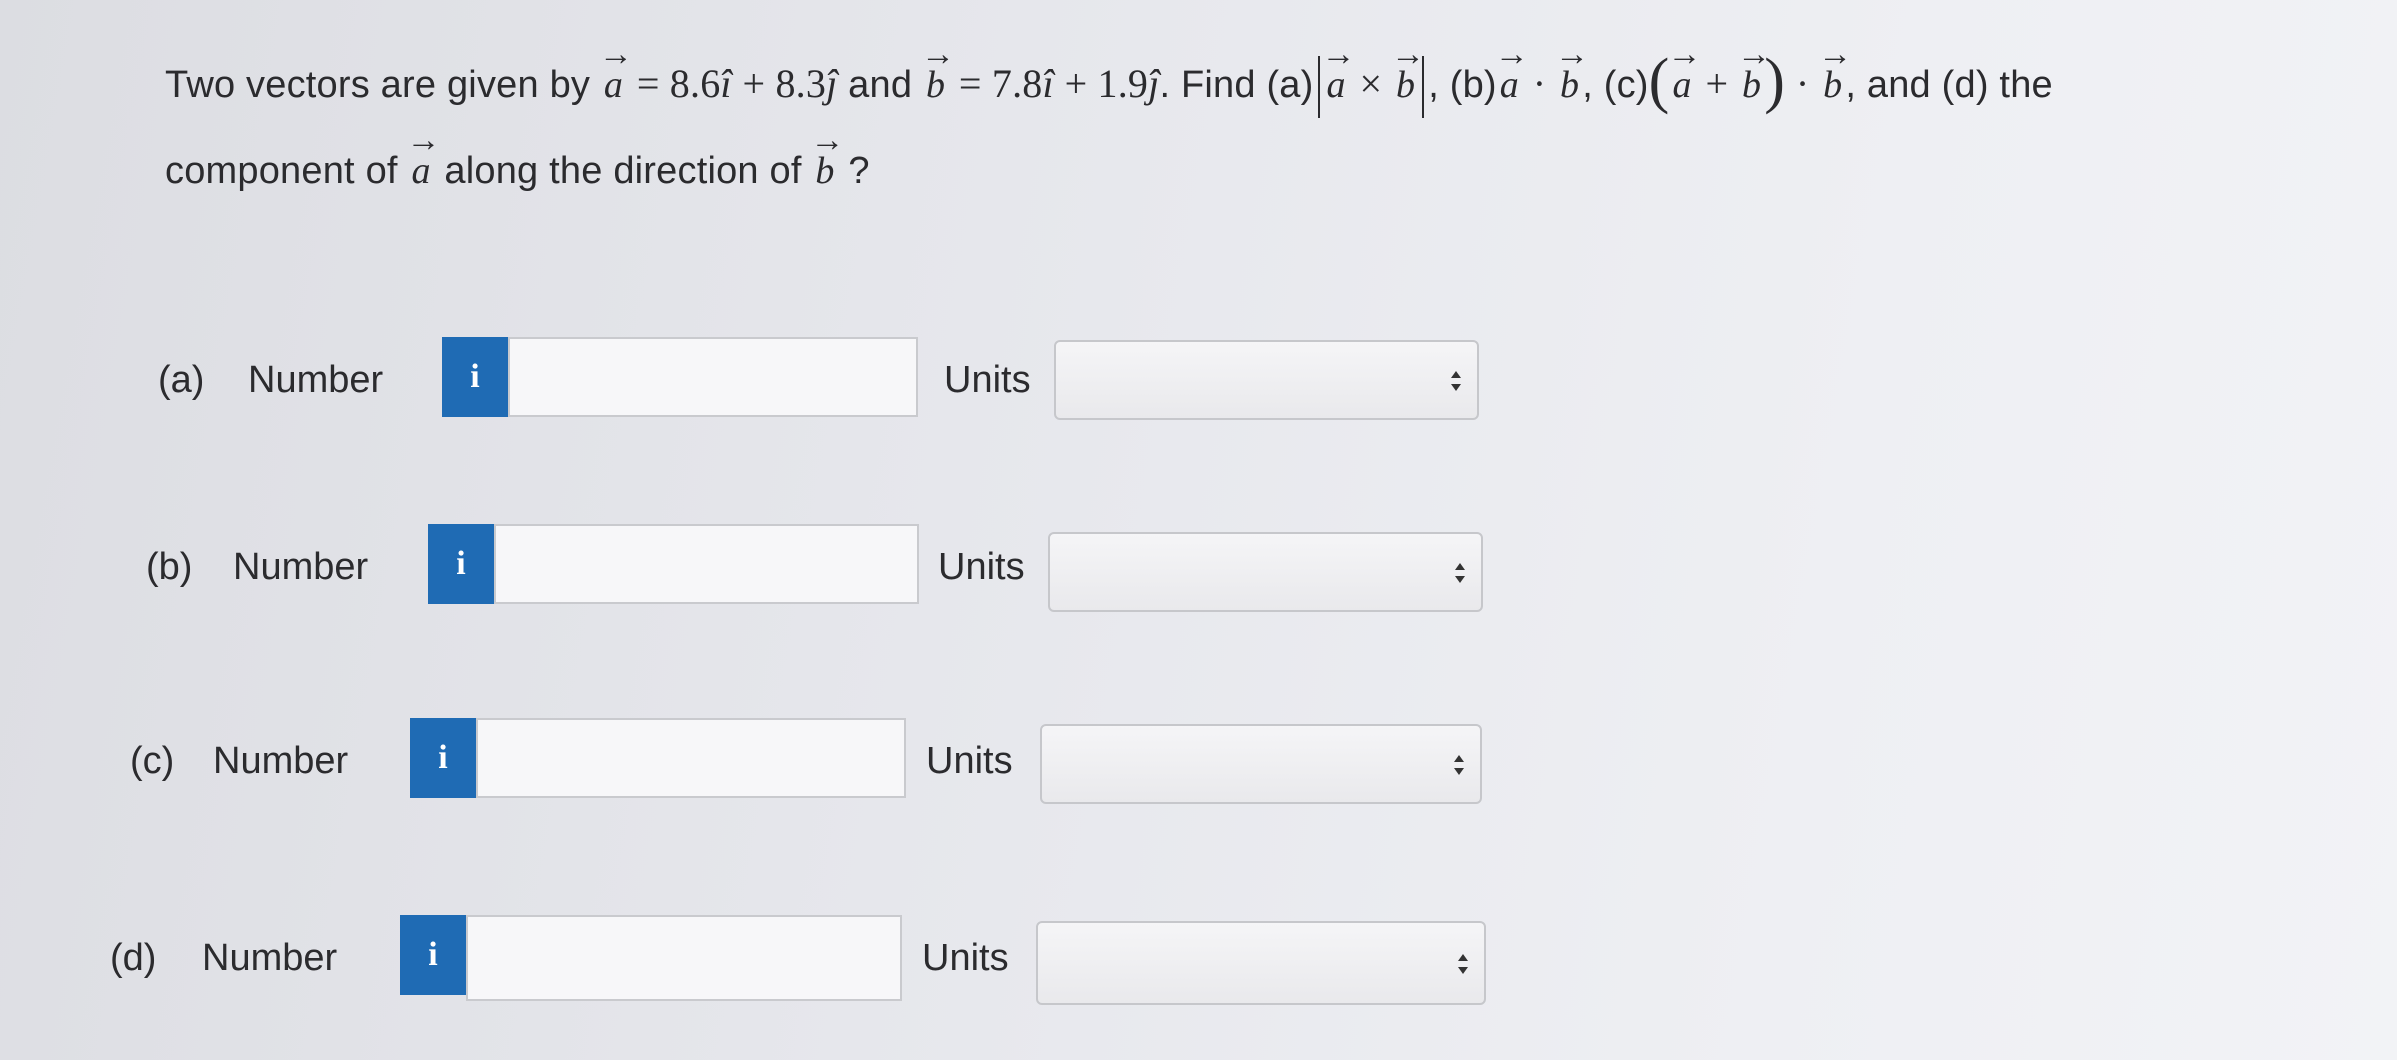 The width and height of the screenshot is (2397, 1060). Describe the element at coordinates (169, 567) in the screenshot. I see `part-label-b: (b)` at that location.